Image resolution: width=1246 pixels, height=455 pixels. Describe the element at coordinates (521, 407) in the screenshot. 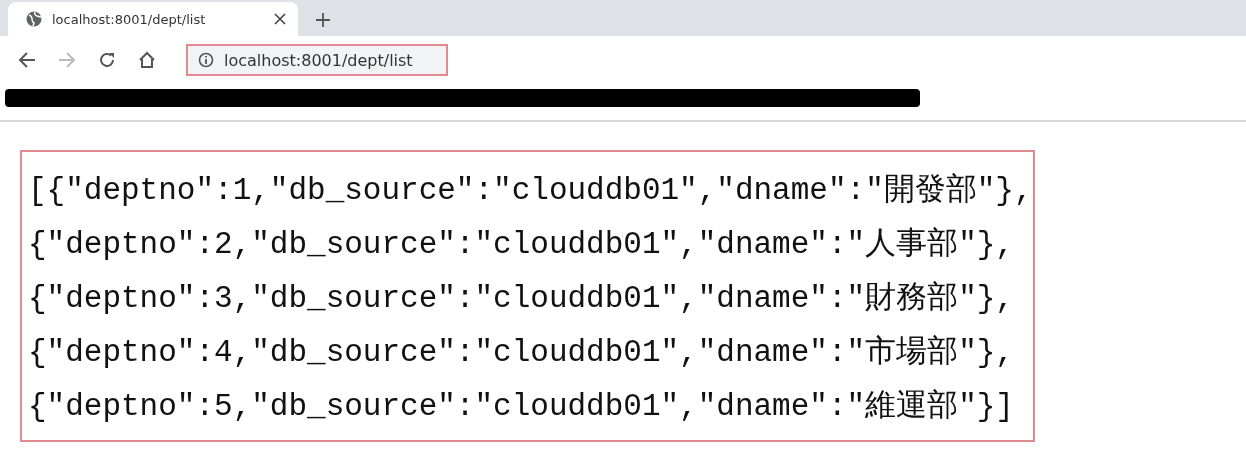

I see `json-line: {"deptno":5,"db_source":"clouddb01","dname":"維運部"}]` at that location.